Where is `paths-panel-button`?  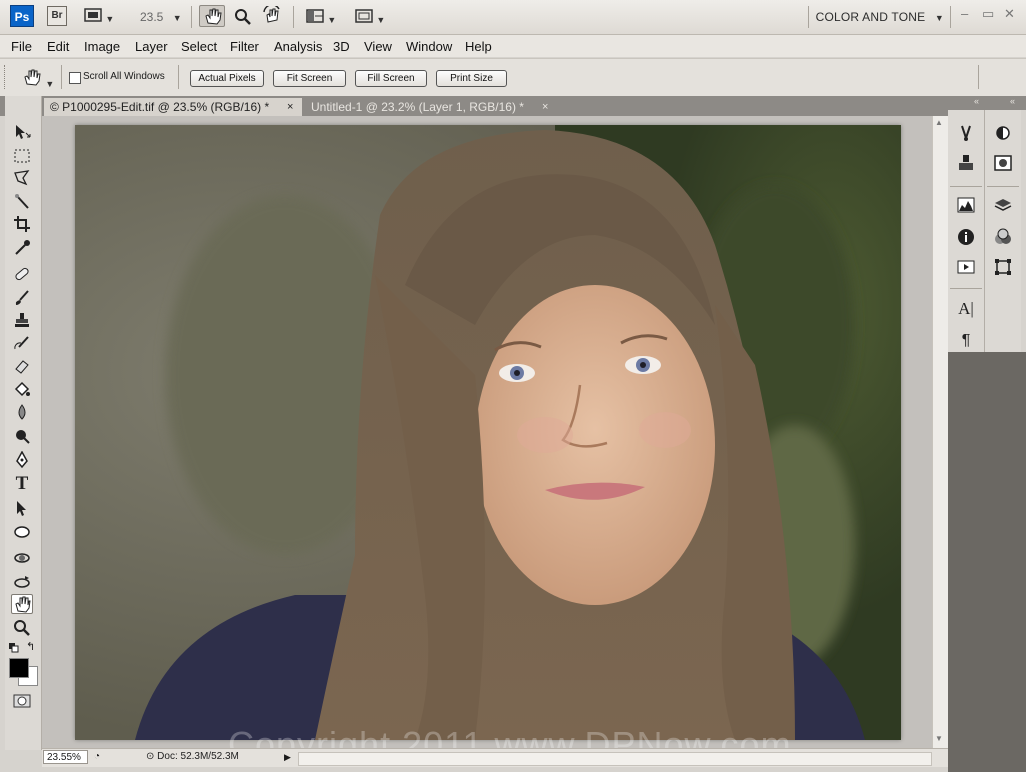 paths-panel-button is located at coordinates (1003, 267).